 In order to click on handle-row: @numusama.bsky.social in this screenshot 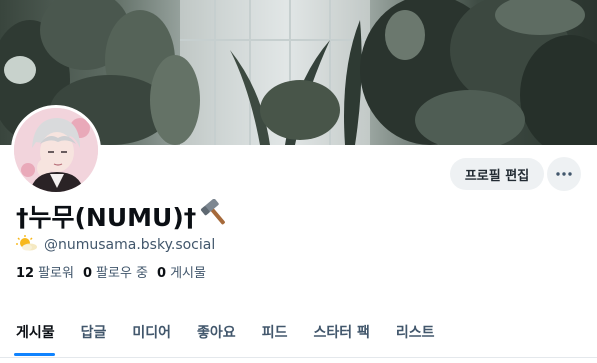, I will do `click(116, 245)`.